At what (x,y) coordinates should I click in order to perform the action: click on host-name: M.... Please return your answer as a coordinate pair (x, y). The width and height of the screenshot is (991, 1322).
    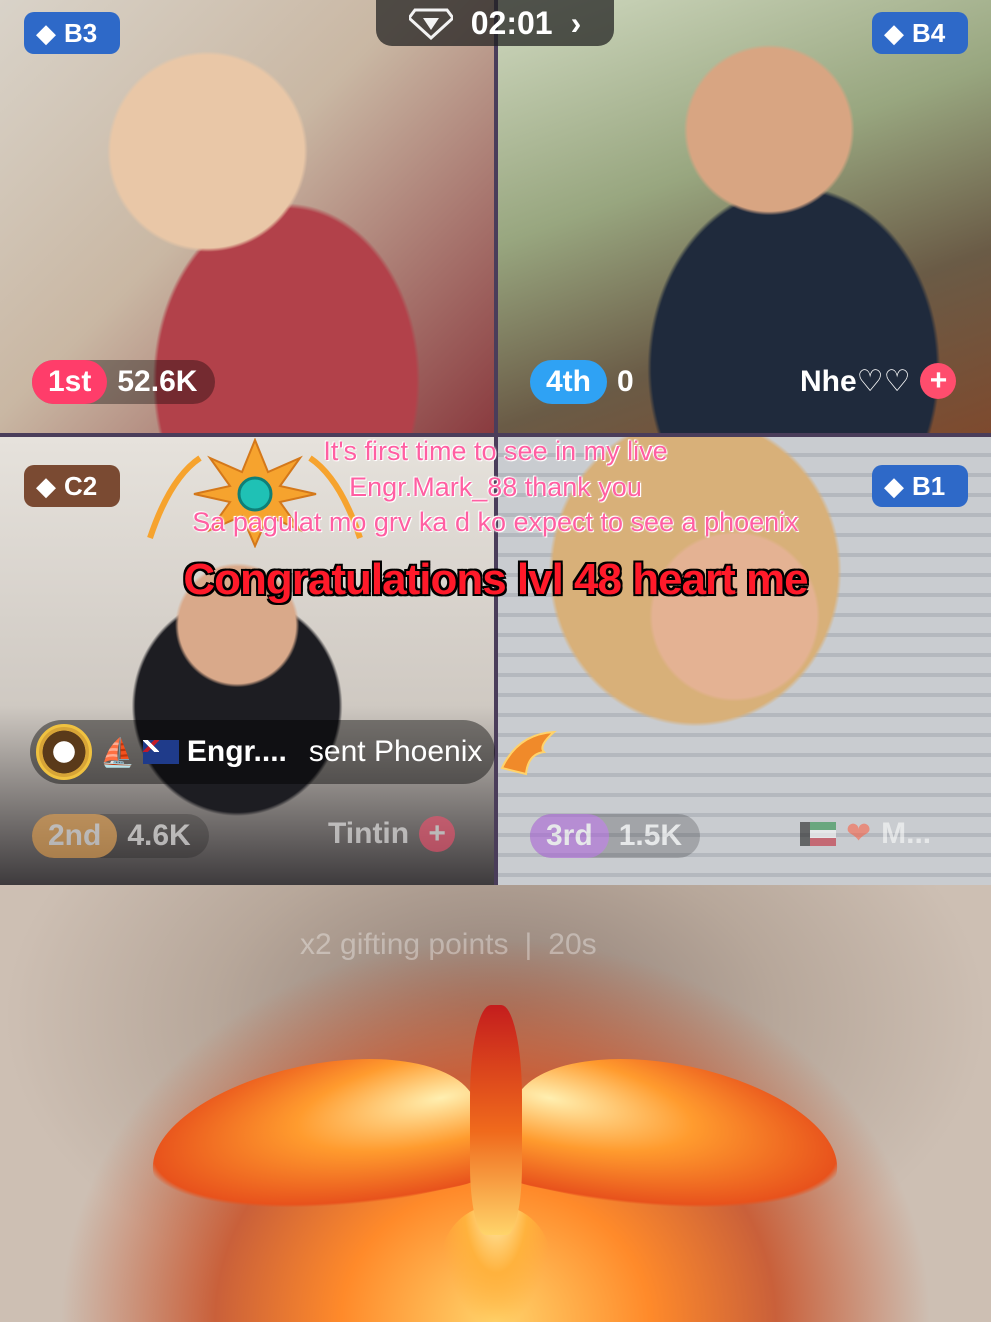
    Looking at the image, I should click on (906, 833).